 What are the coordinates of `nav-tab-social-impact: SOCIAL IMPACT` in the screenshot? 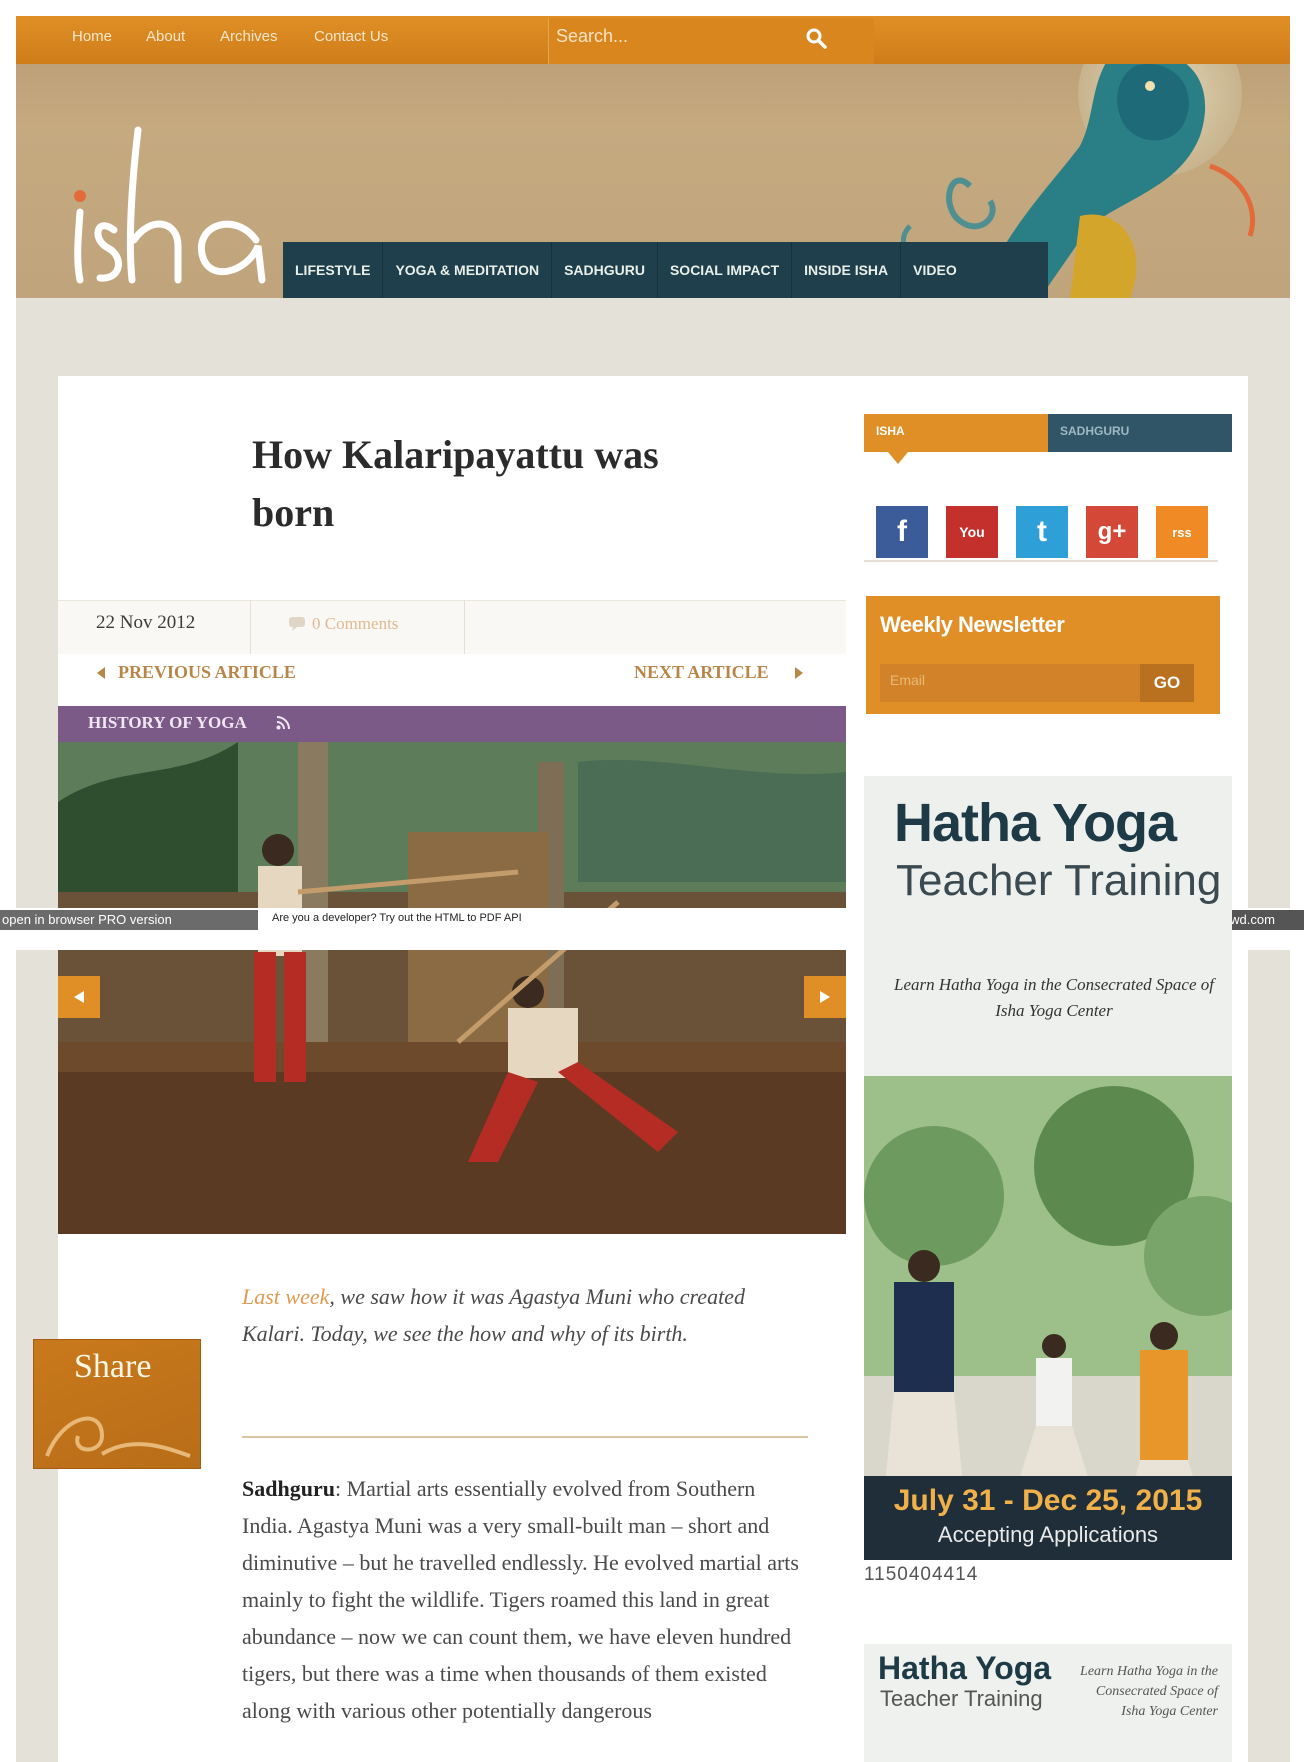 It's located at (725, 270).